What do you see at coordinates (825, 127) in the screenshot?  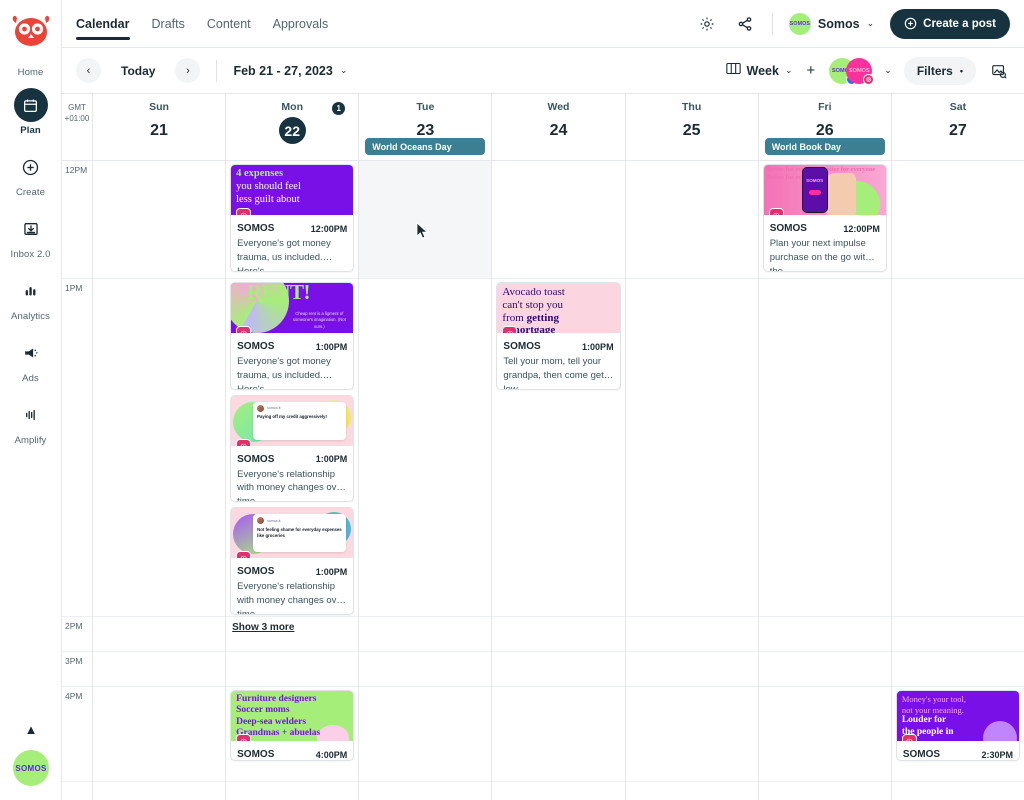 I see `day-header-fri: Fri 26 World Book Day` at bounding box center [825, 127].